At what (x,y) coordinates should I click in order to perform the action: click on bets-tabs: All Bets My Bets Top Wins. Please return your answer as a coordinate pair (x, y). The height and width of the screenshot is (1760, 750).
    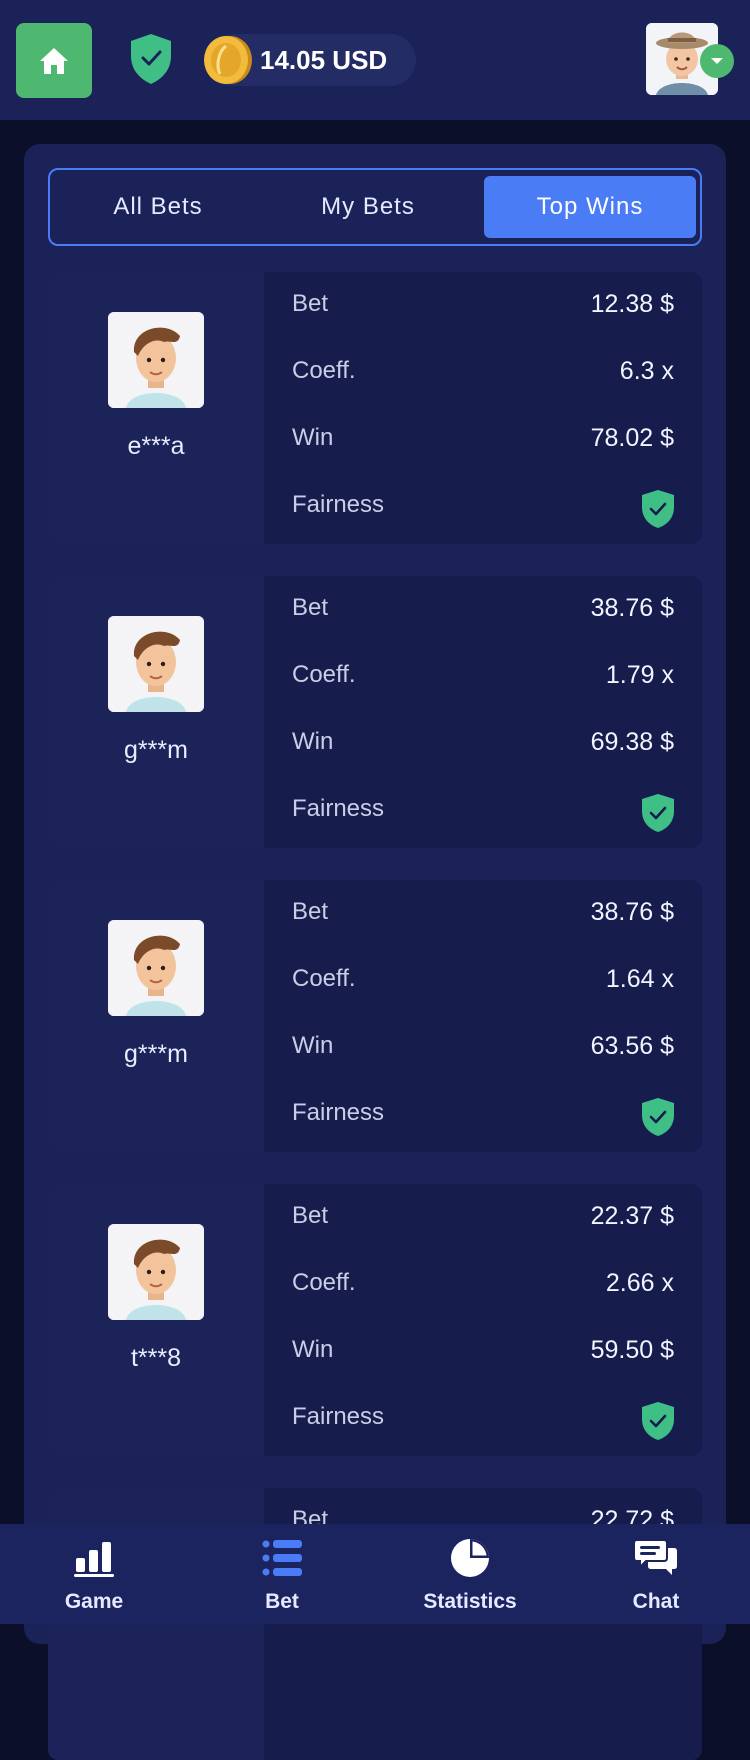
    Looking at the image, I should click on (375, 207).